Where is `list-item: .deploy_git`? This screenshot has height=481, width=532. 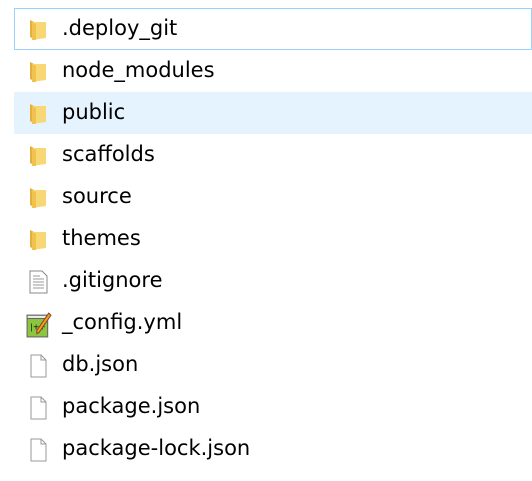 list-item: .deploy_git is located at coordinates (273, 29).